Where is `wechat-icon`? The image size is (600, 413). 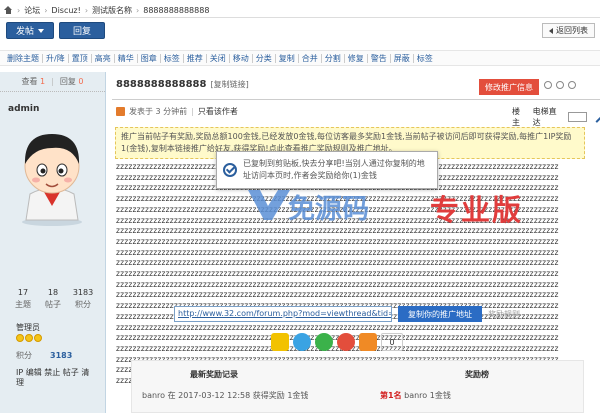 wechat-icon is located at coordinates (324, 342).